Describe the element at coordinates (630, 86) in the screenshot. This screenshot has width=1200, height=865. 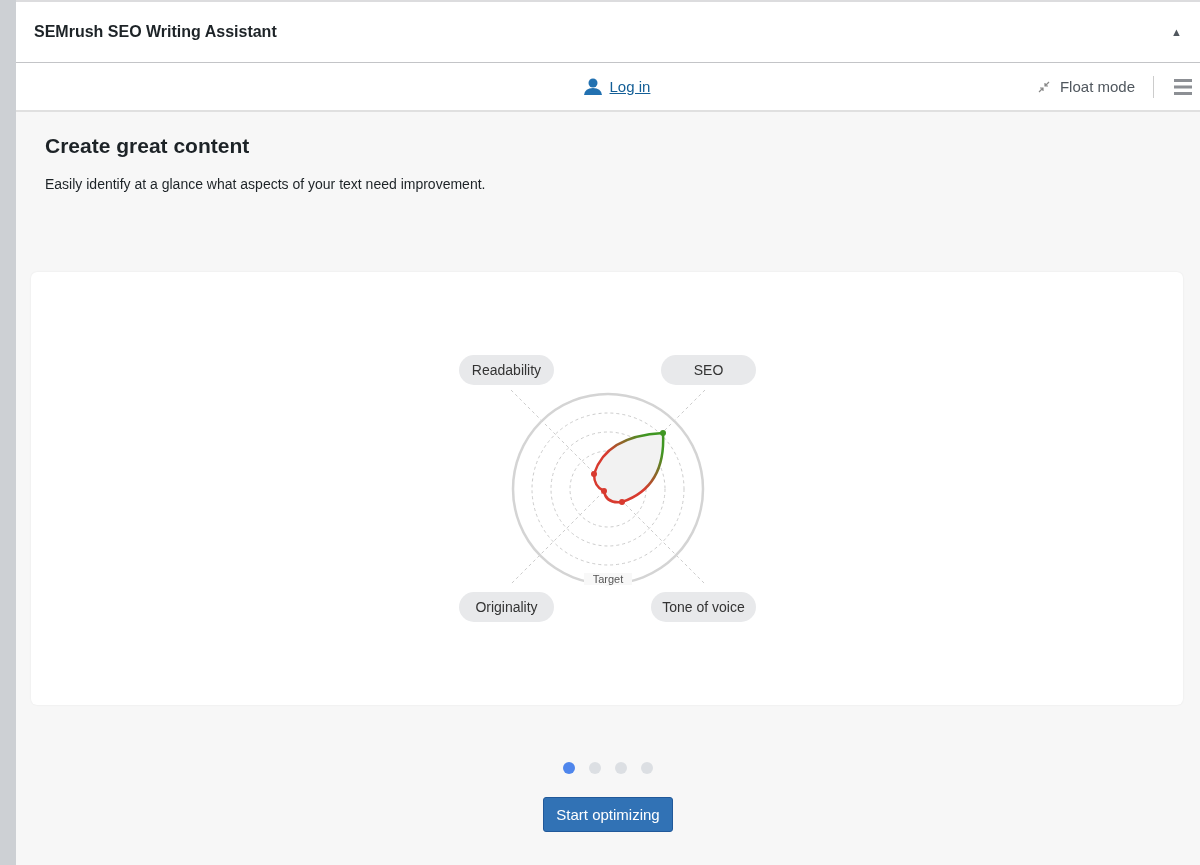
I see `login-link: Log in` at that location.